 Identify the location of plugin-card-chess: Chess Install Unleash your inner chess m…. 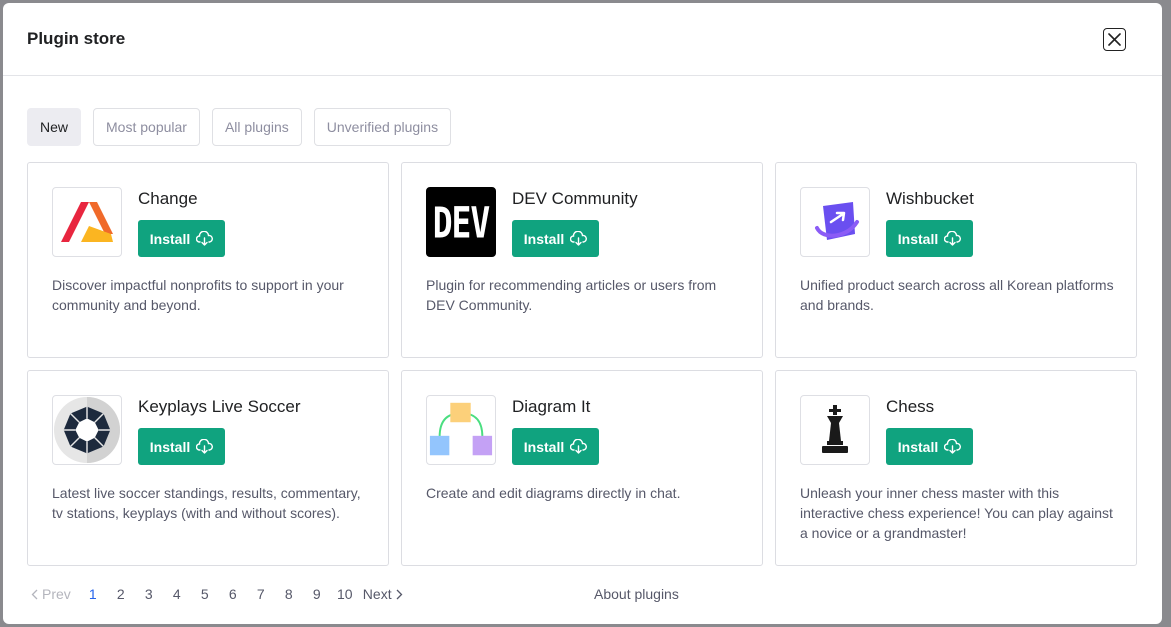
(956, 468).